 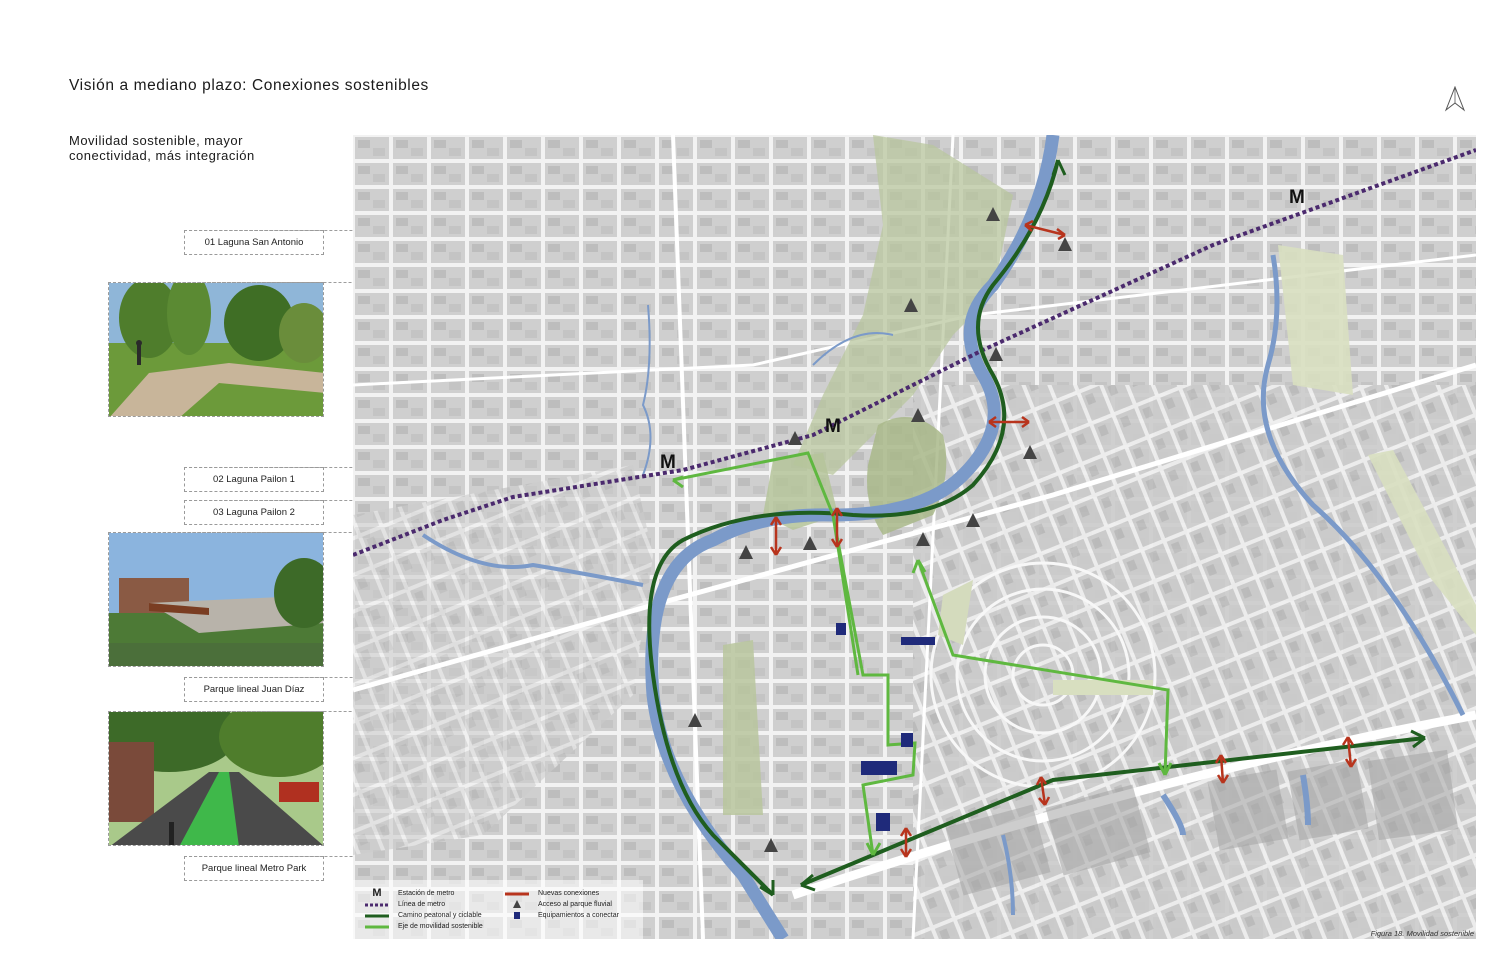 What do you see at coordinates (254, 512) in the screenshot?
I see `location-label-laguna-pailon-2: 03 Laguna Pailon 2` at bounding box center [254, 512].